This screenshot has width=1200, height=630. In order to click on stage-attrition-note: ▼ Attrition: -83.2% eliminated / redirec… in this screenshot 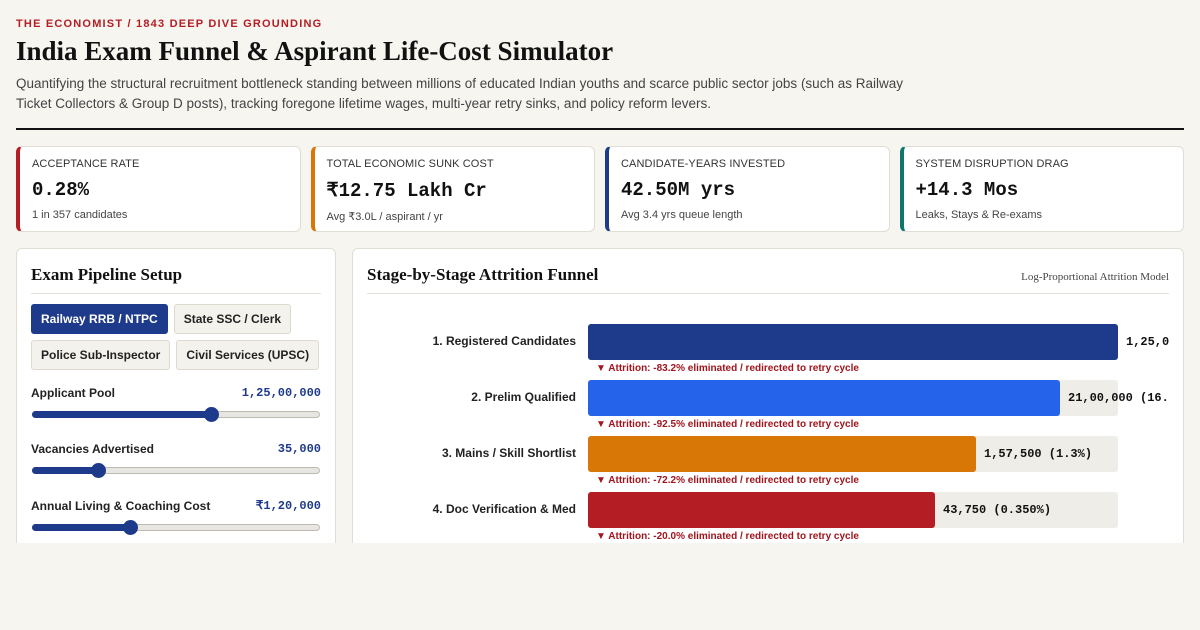, I will do `click(727, 368)`.